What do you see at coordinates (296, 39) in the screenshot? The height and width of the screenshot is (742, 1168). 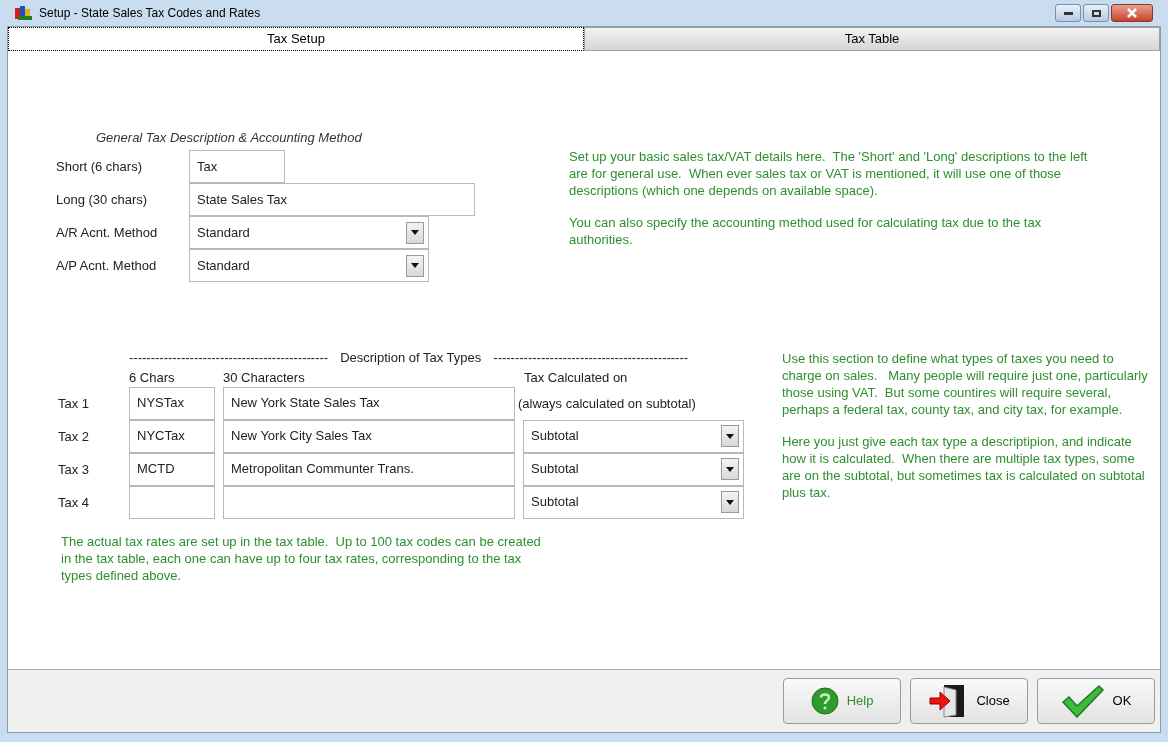 I see `tab: Tax Setup` at bounding box center [296, 39].